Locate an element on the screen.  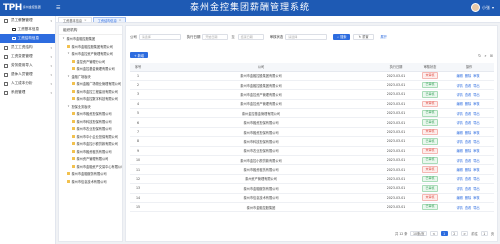
tree-node-label: 泰州市金控工程建设有限公司 is located at coordinates (97, 91).